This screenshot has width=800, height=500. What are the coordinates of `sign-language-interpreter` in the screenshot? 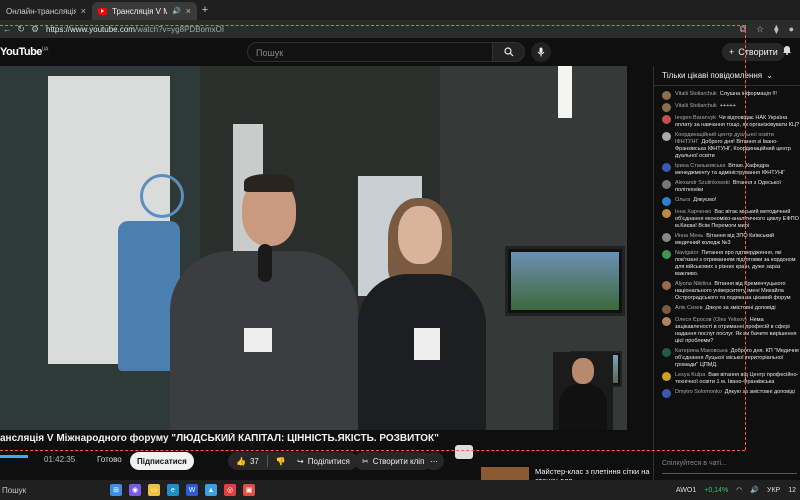 It's located at (583, 391).